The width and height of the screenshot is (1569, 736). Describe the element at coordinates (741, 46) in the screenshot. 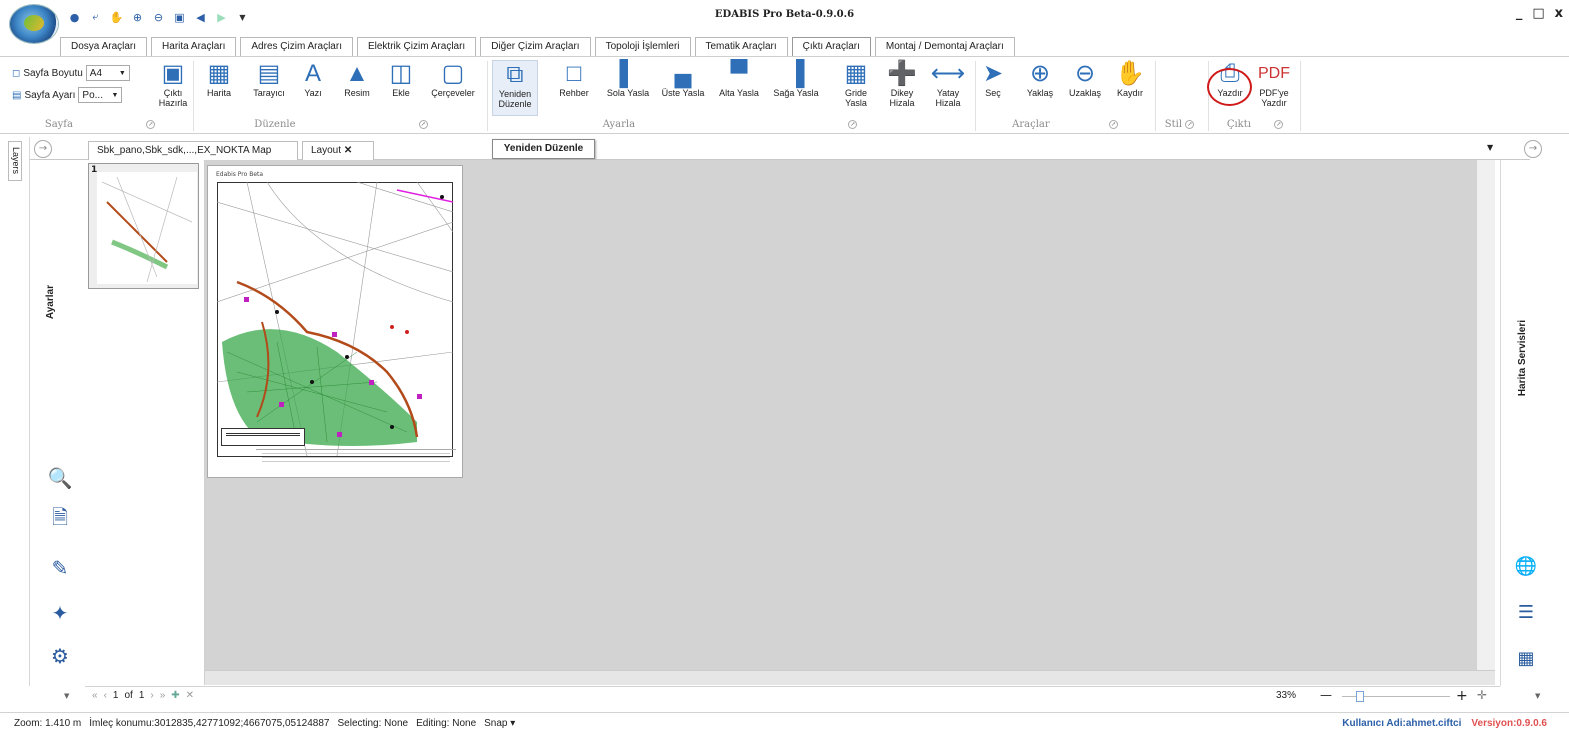

I see `tab-tematik: Tematik Araçları` at that location.